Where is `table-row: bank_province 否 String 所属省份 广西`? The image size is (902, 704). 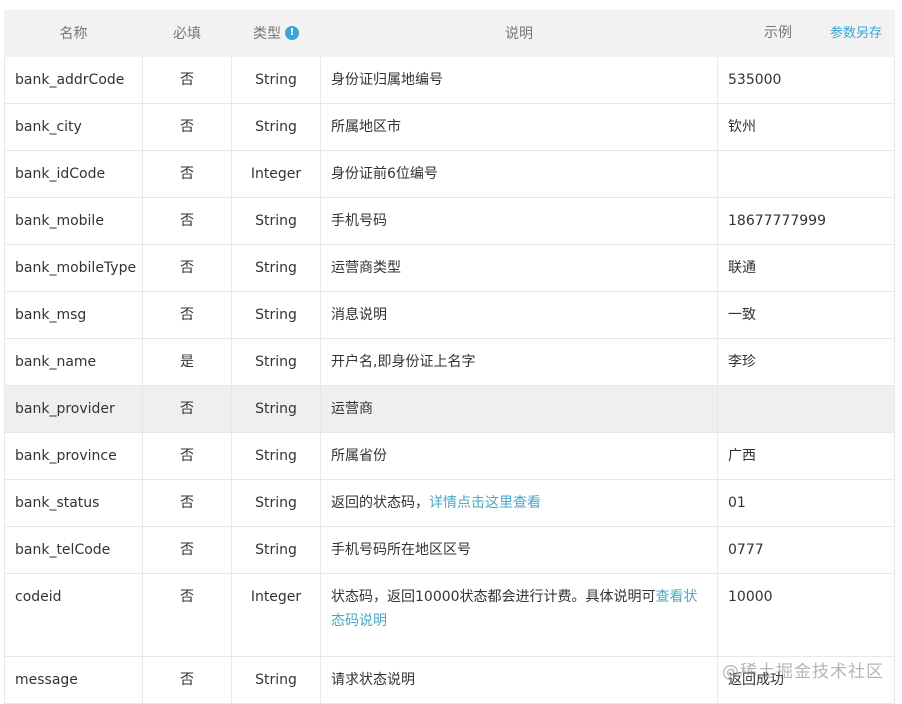 table-row: bank_province 否 String 所属省份 广西 is located at coordinates (449, 456).